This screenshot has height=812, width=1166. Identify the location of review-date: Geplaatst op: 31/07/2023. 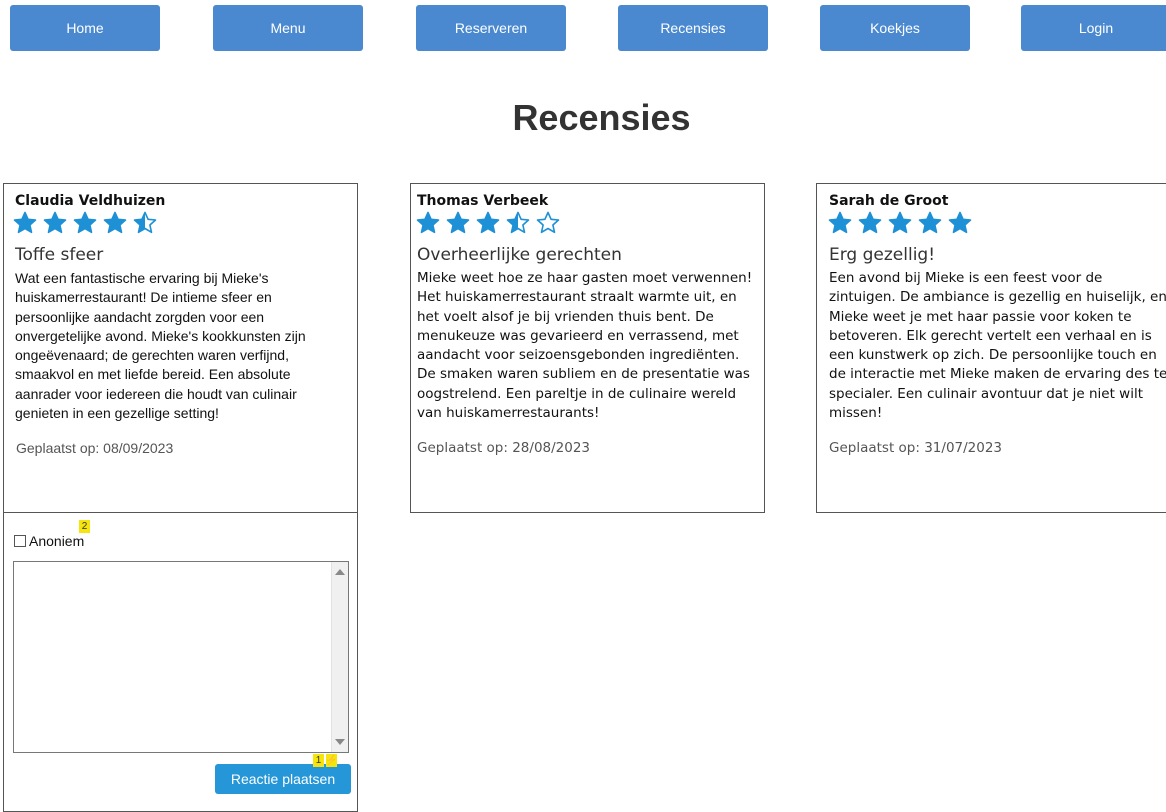
(916, 448).